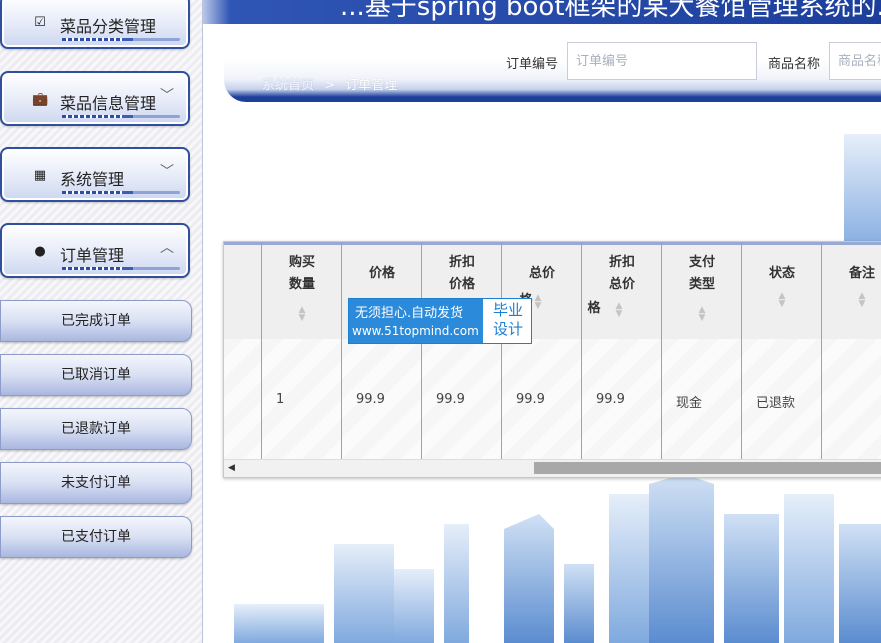 This screenshot has width=881, height=643. What do you see at coordinates (243, 350) in the screenshot?
I see `checkbox-column` at bounding box center [243, 350].